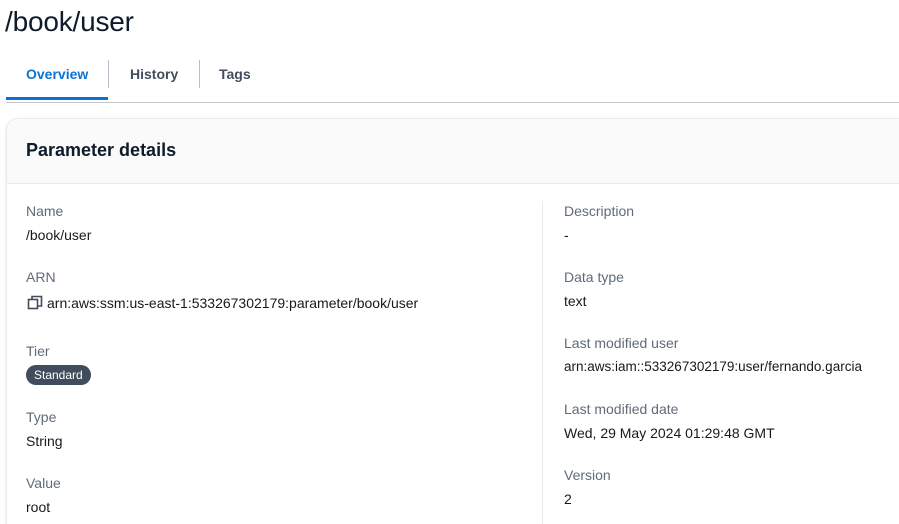 The width and height of the screenshot is (899, 524). I want to click on tab-overview: Overview, so click(57, 78).